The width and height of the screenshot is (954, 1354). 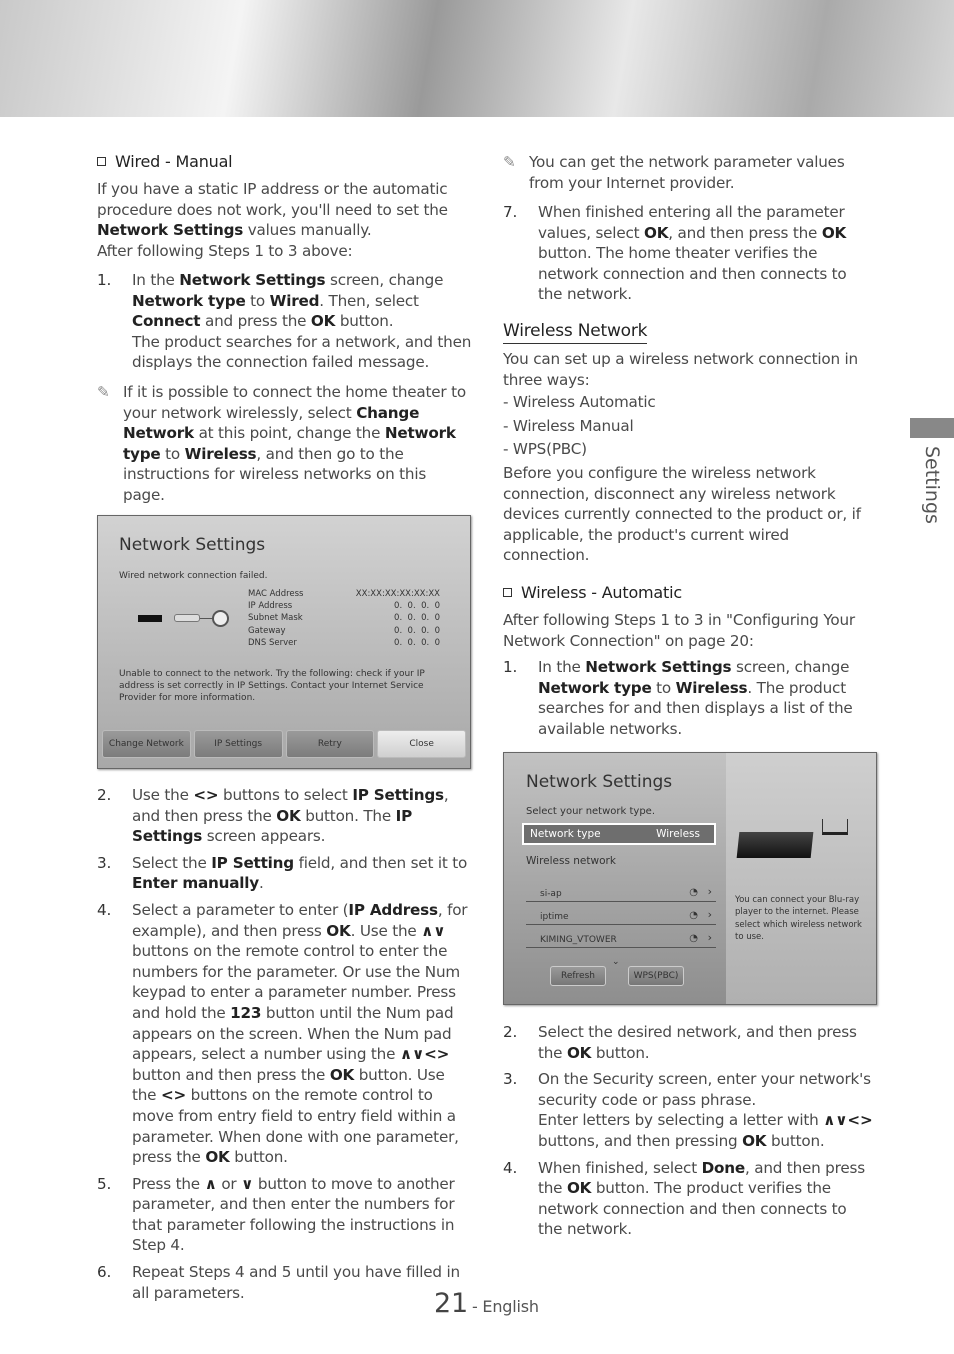 I want to click on step-number: 1., so click(x=510, y=667).